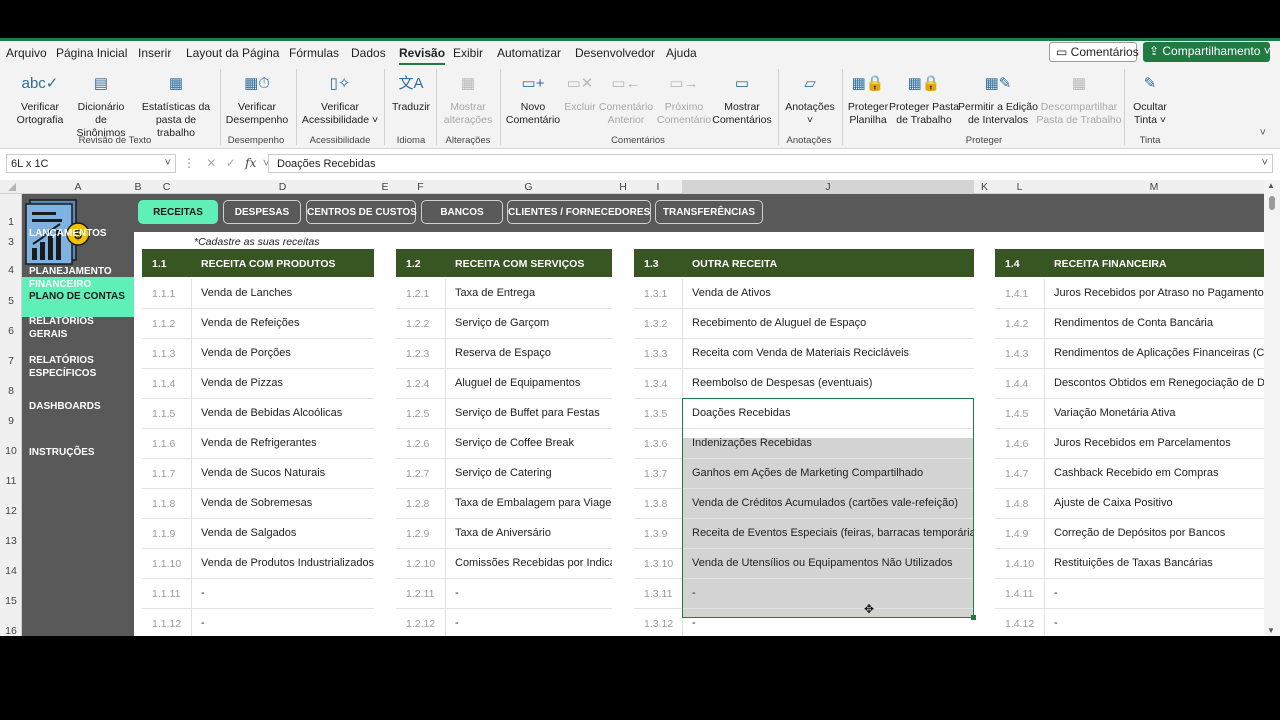 This screenshot has height=720, width=1280. I want to click on account-code-cell: 1.4.1, so click(1019, 294).